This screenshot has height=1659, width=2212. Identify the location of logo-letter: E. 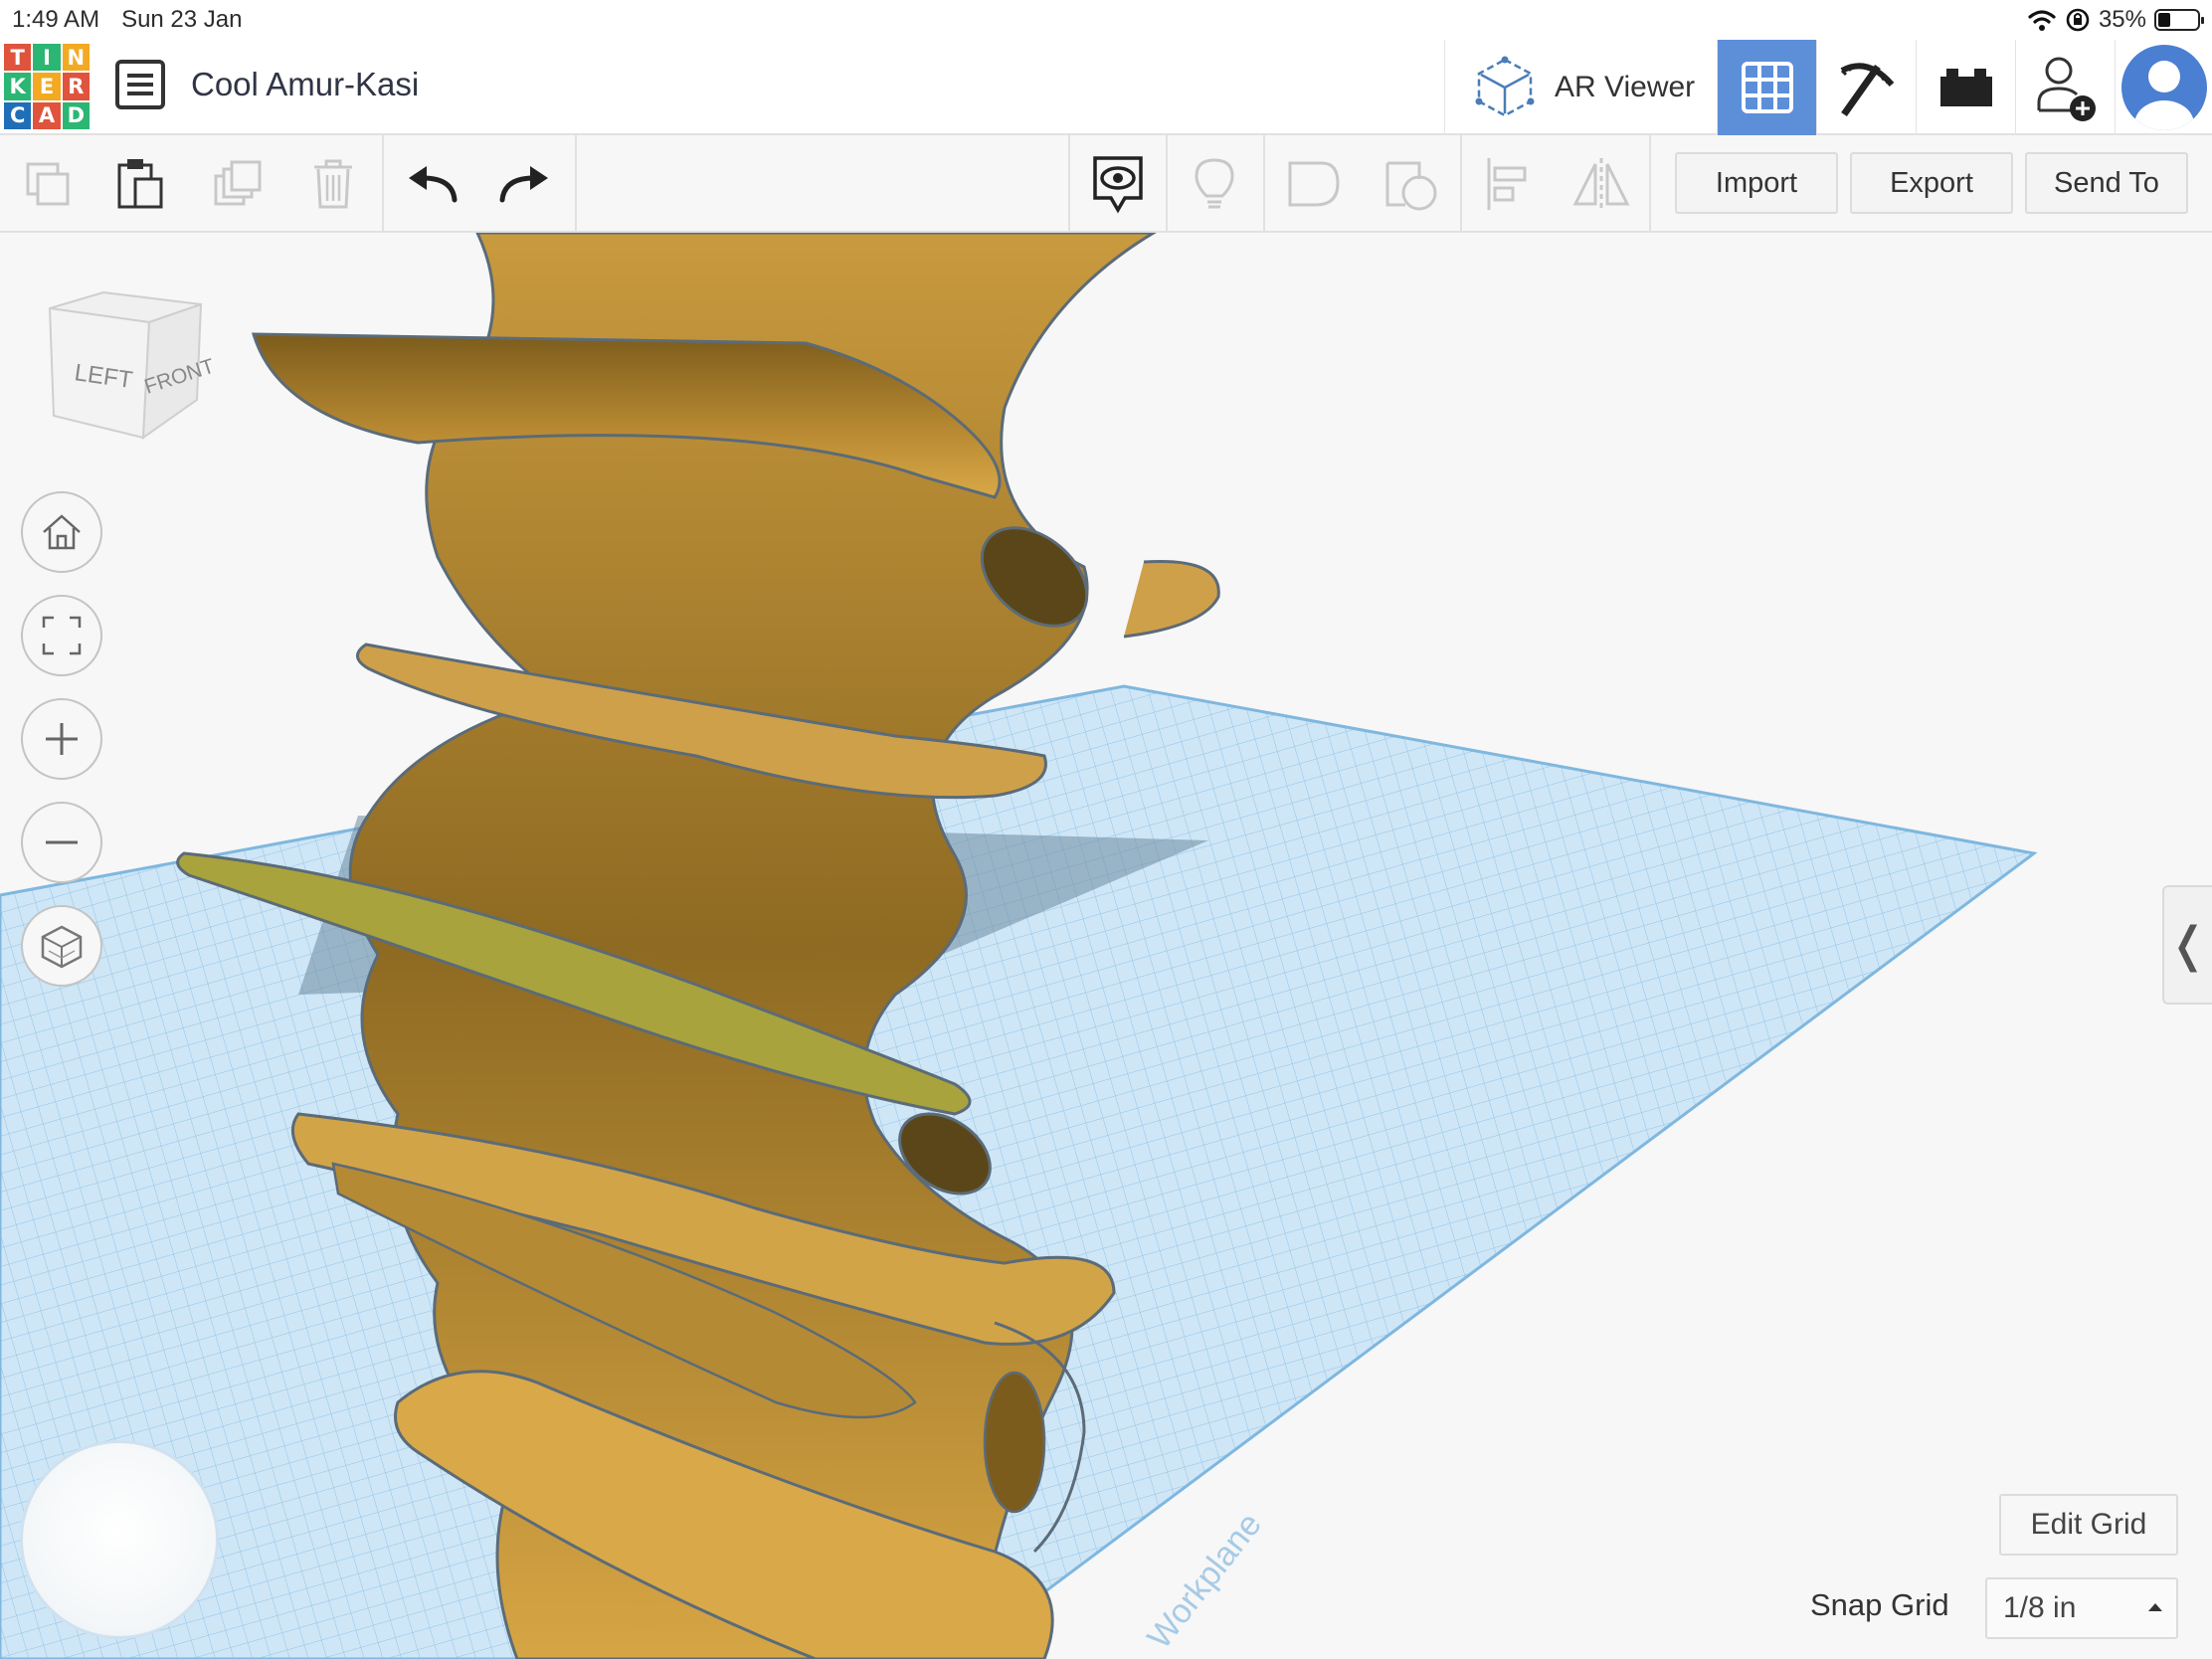
(47, 86).